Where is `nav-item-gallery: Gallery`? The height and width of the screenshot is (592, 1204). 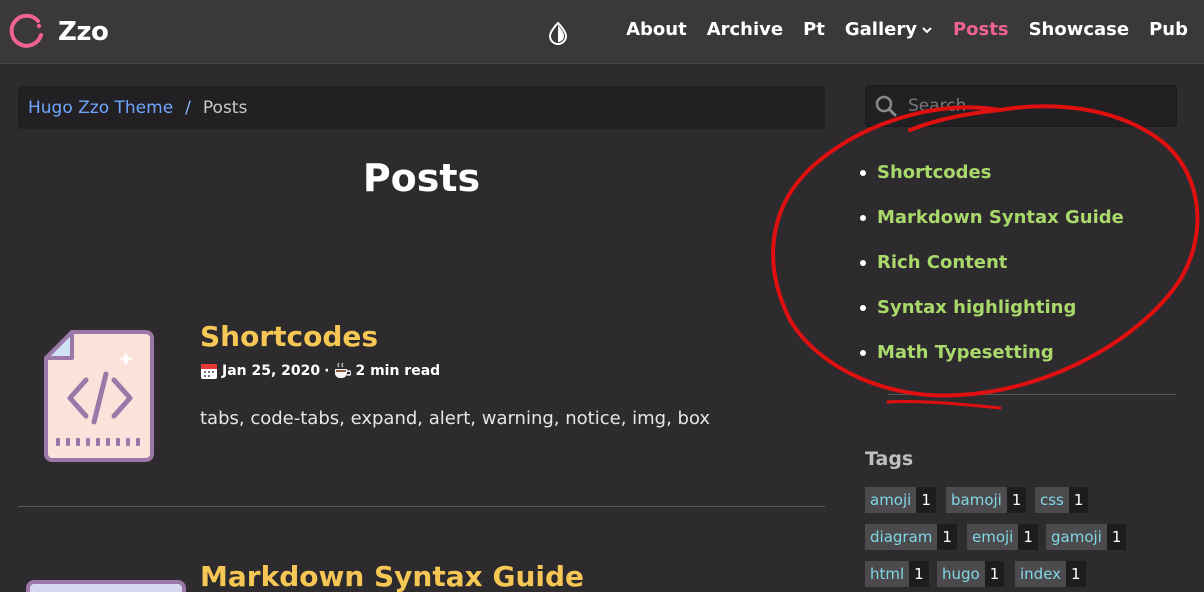
nav-item-gallery: Gallery is located at coordinates (889, 29).